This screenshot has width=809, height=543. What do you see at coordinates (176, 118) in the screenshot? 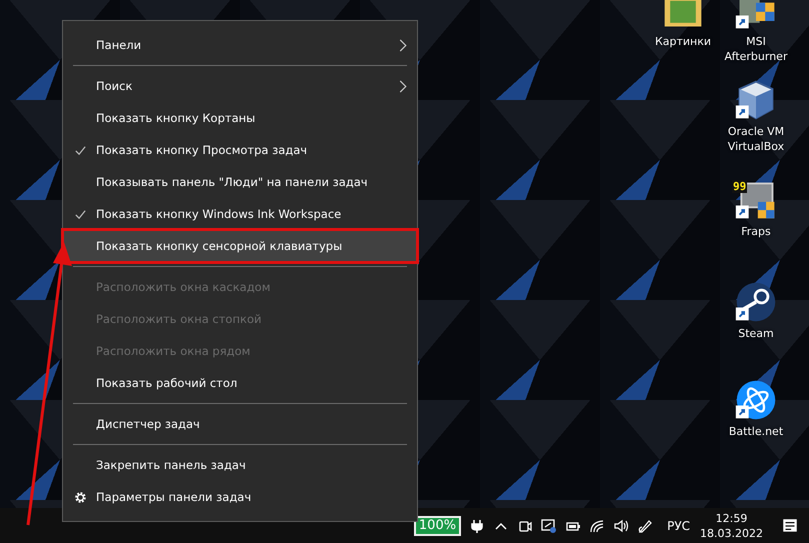
I see `menu-item-label: Показать кнопку Кортаны` at bounding box center [176, 118].